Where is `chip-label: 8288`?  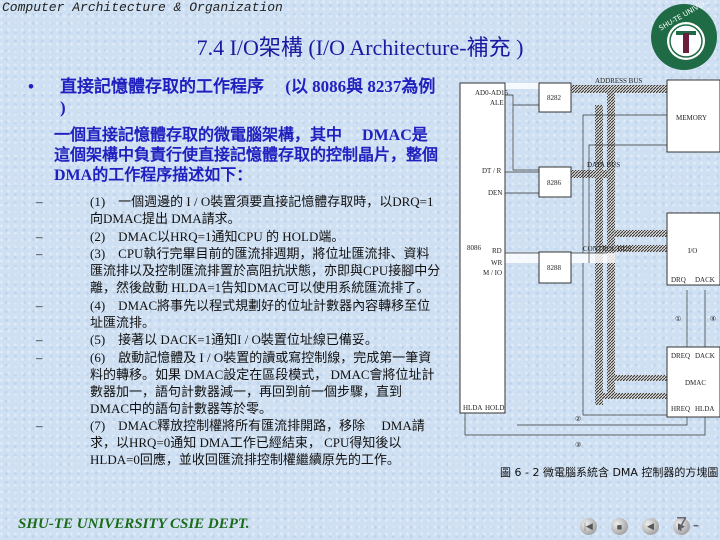
chip-label: 8288 is located at coordinates (554, 268).